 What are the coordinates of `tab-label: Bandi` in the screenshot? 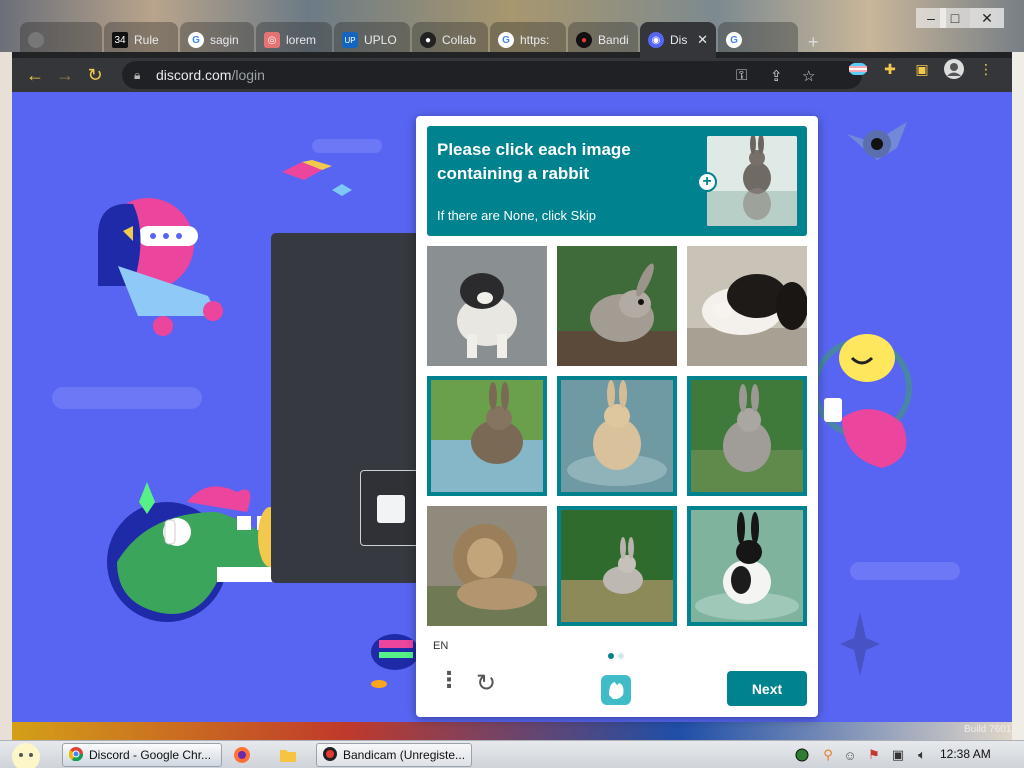 It's located at (613, 40).